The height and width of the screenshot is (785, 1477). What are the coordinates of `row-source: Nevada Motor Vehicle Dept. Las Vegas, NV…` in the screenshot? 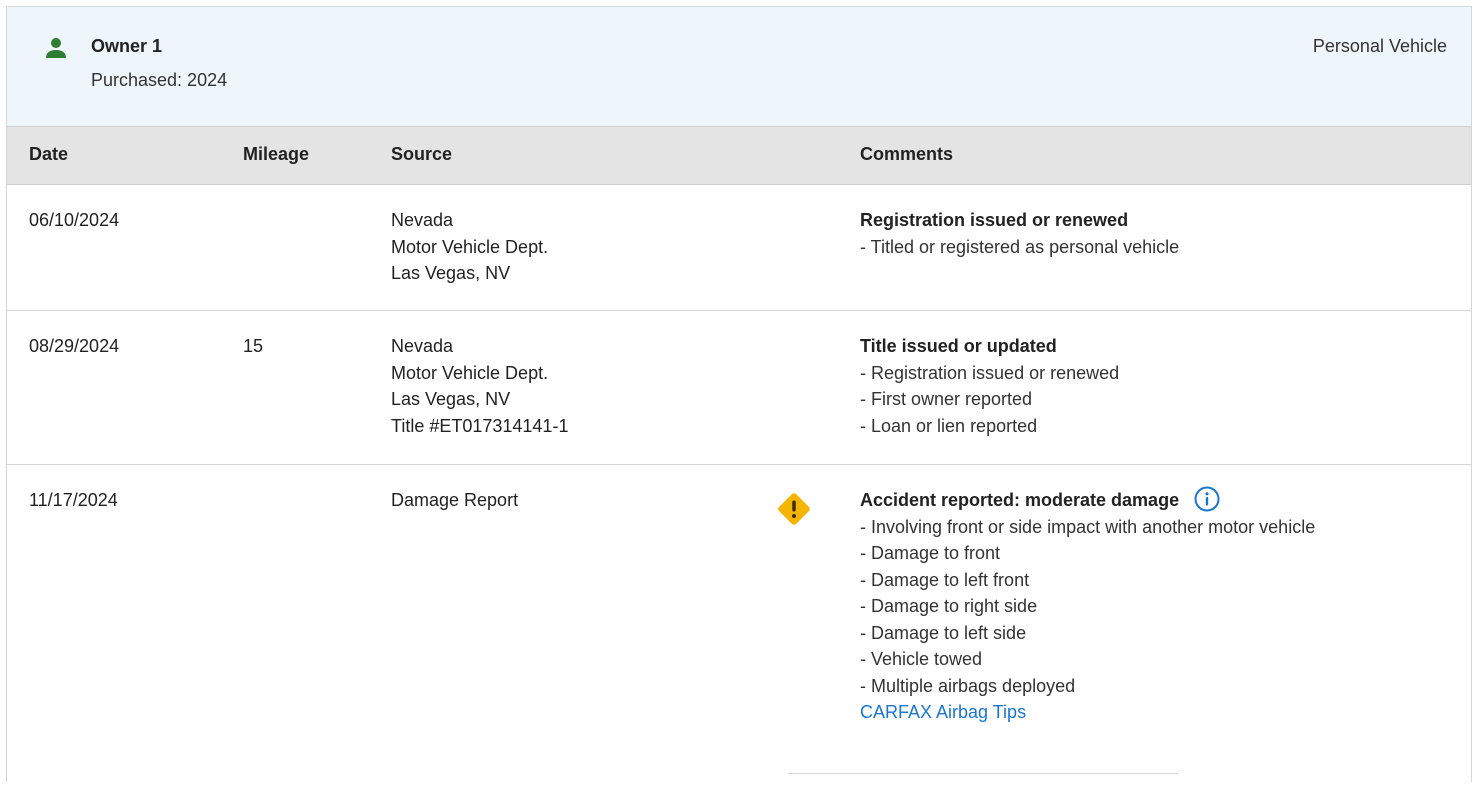 It's located at (479, 386).